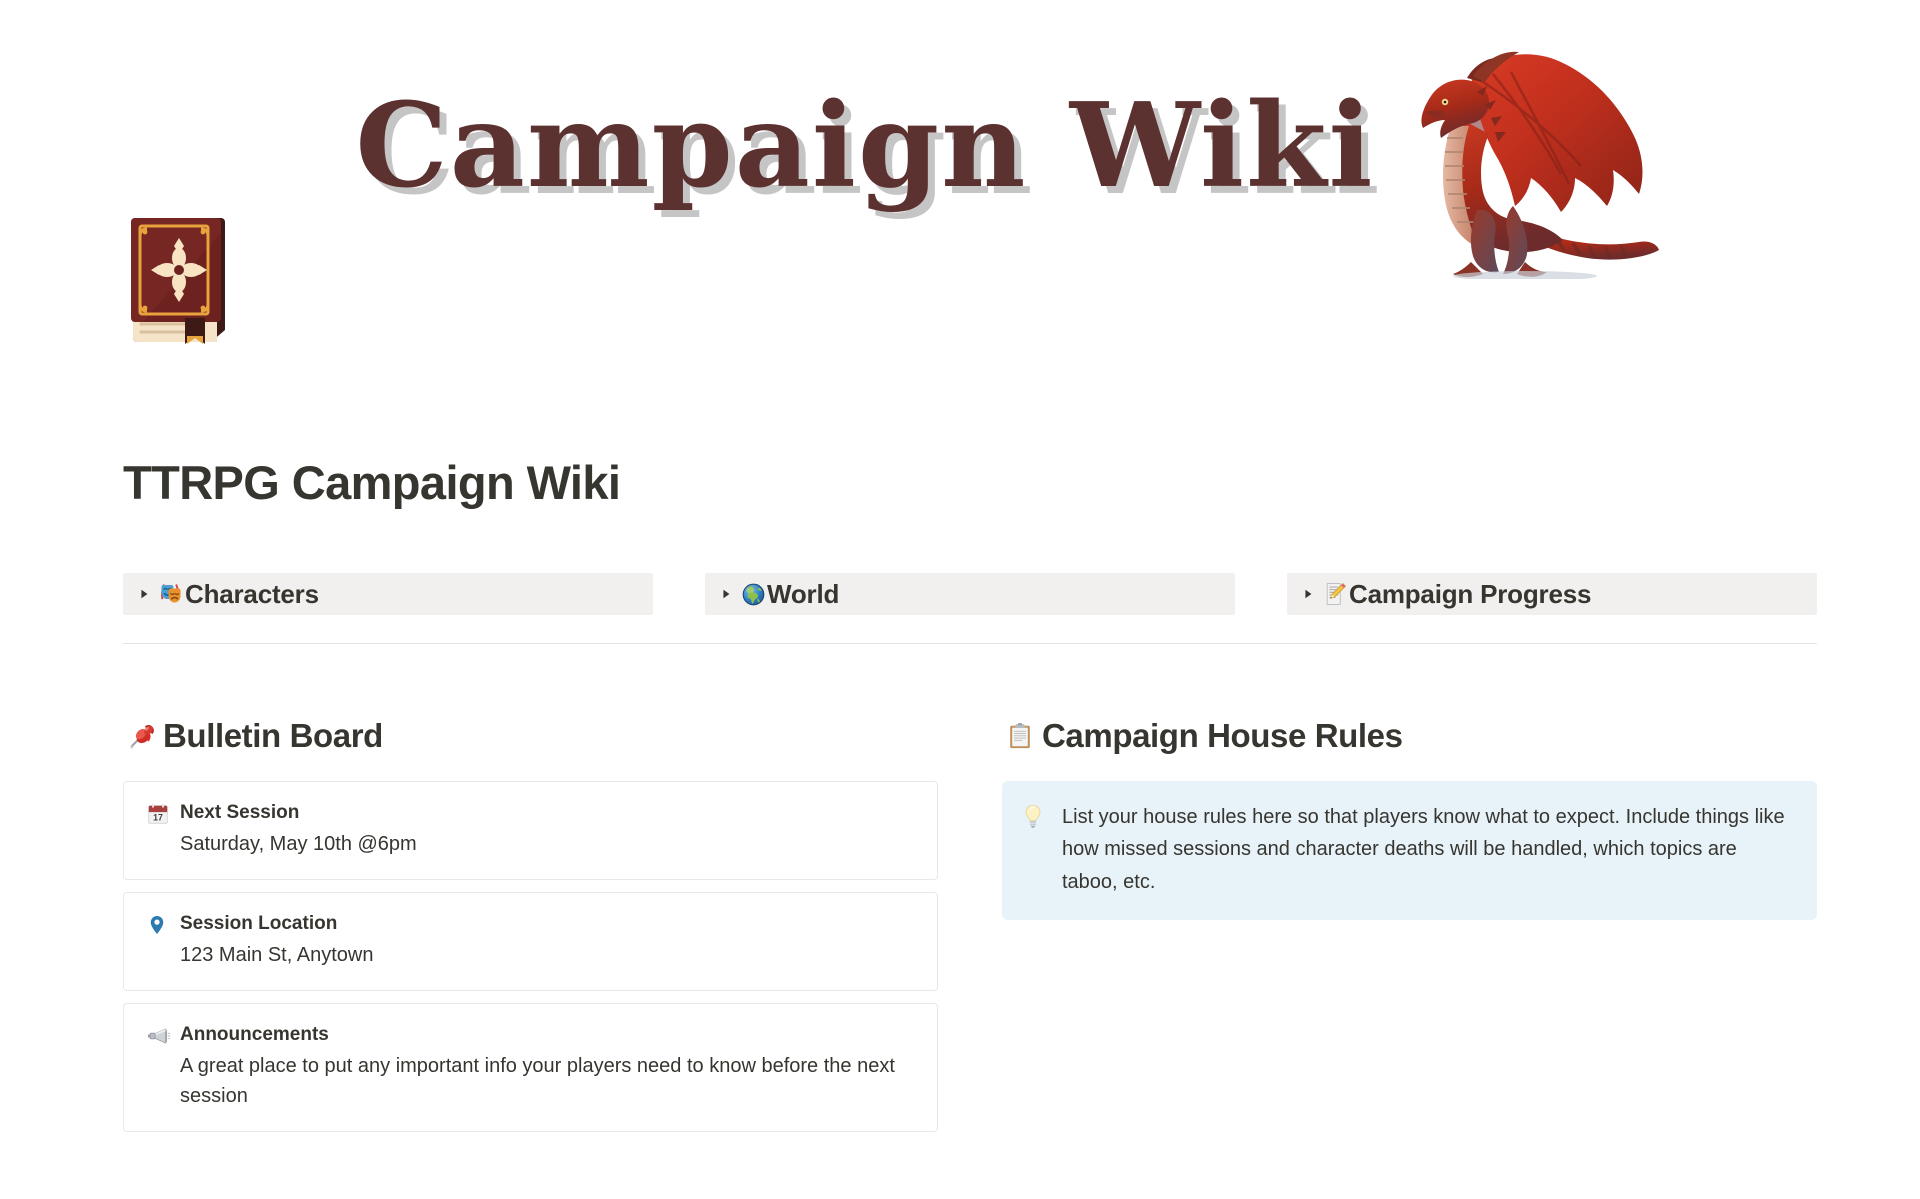 Image resolution: width=1920 pixels, height=1199 pixels. I want to click on section-heading-text: Campaign House Rules, so click(1222, 735).